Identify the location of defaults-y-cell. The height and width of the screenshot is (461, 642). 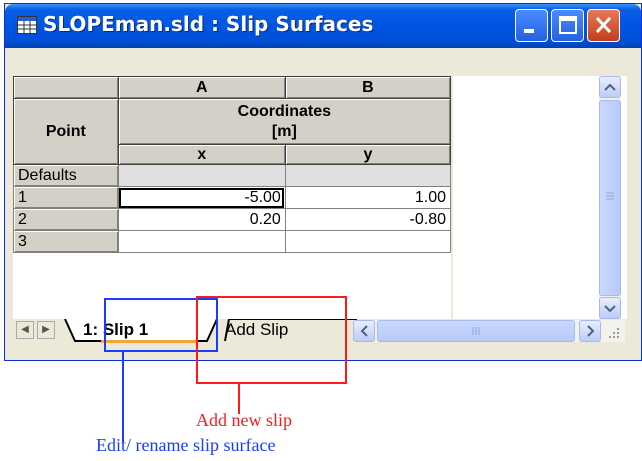
(368, 175).